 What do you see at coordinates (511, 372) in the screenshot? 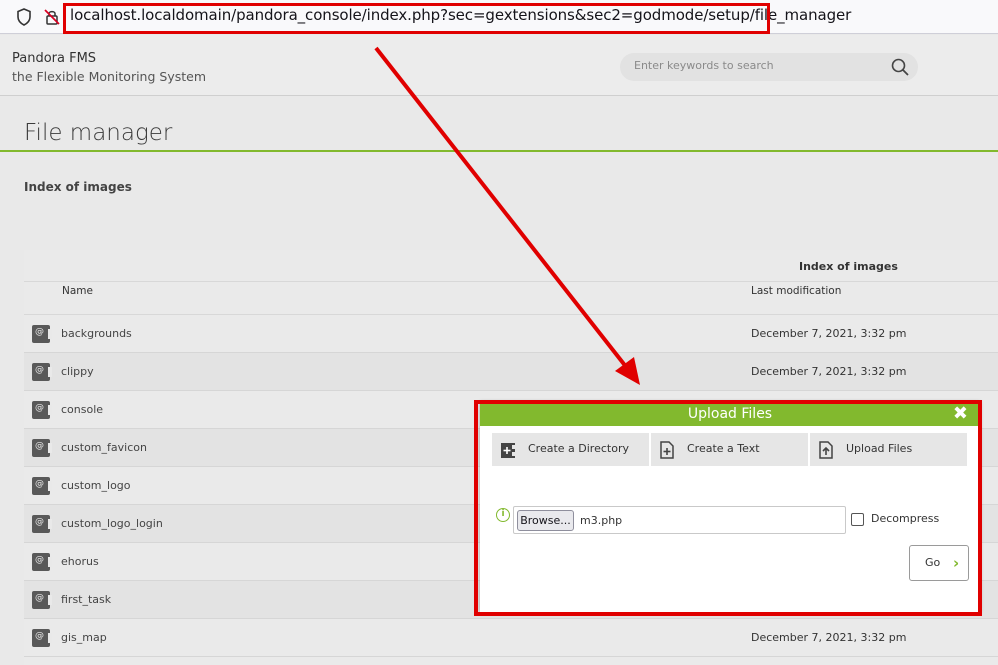
I see `table-row: clippy December 7, 2021, 3:32 pm` at bounding box center [511, 372].